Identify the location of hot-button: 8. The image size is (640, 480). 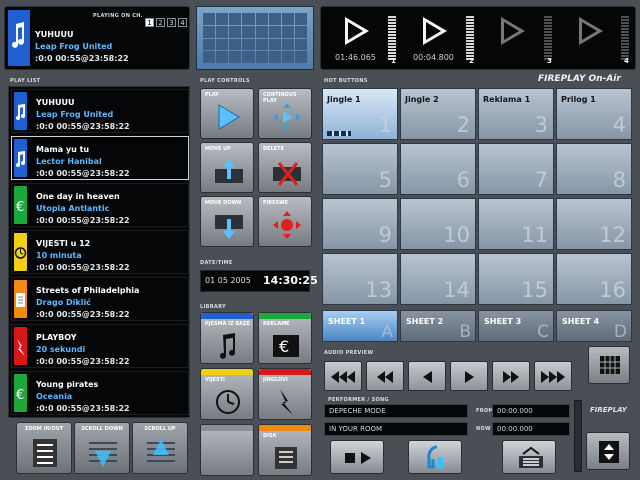
(594, 169).